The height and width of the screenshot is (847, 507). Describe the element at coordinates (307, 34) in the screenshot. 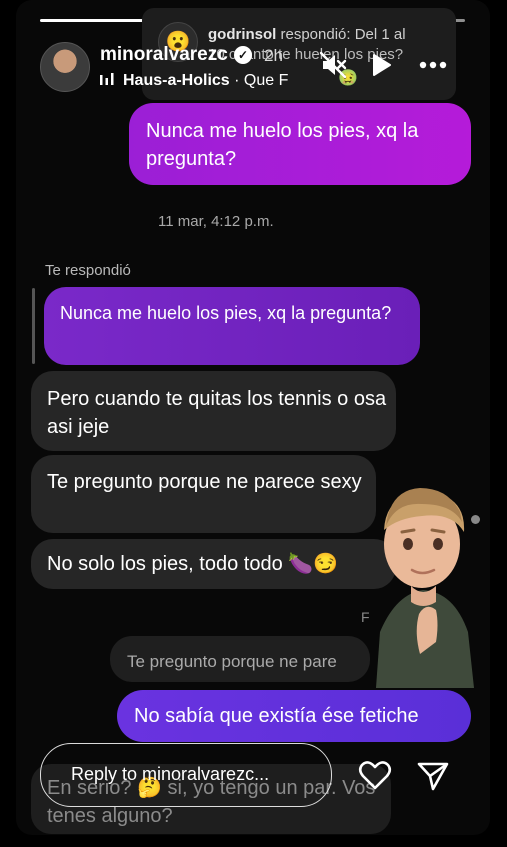

I see `reply-preview-title: godrinsol respondió: Del 1 al` at that location.